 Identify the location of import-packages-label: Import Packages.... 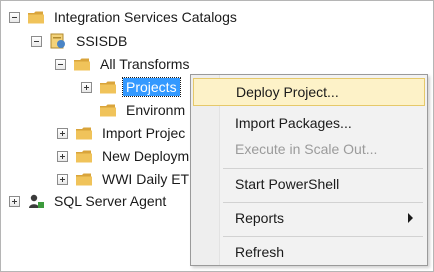
(293, 123).